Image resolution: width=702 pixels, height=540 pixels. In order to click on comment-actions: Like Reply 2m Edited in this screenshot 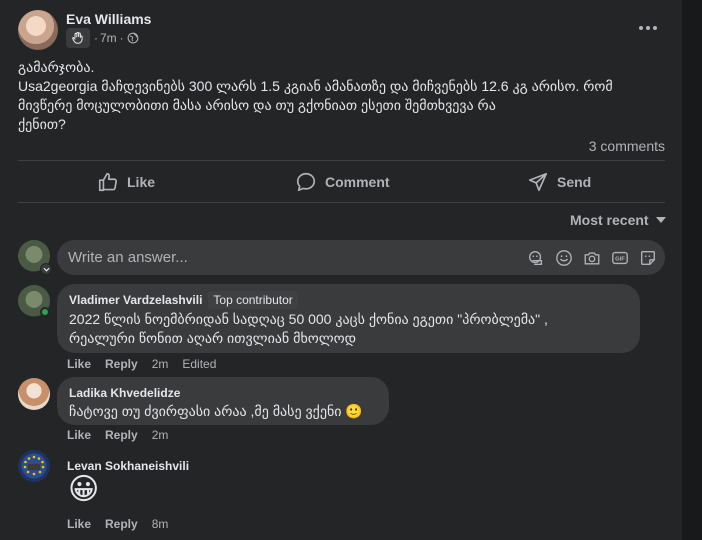, I will do `click(141, 364)`.